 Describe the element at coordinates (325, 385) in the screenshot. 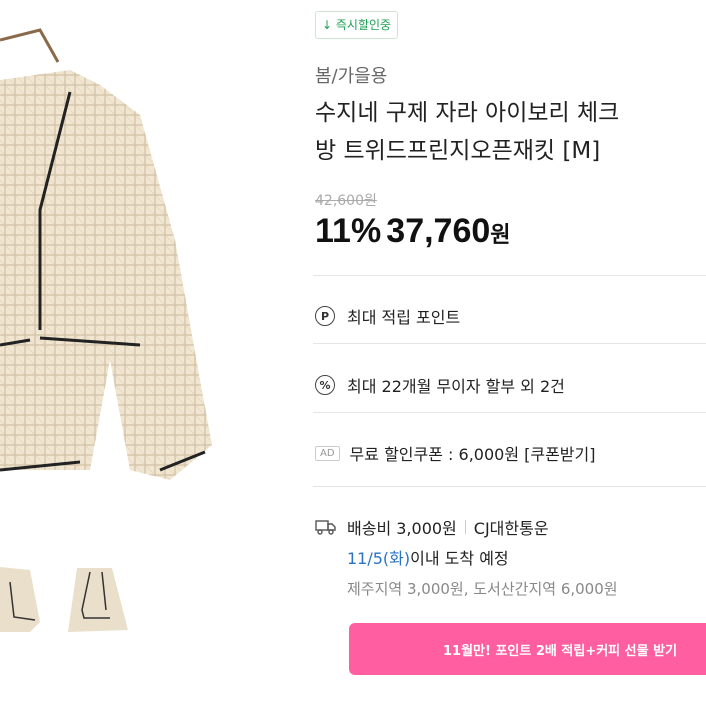

I see `percent-icon: %` at that location.